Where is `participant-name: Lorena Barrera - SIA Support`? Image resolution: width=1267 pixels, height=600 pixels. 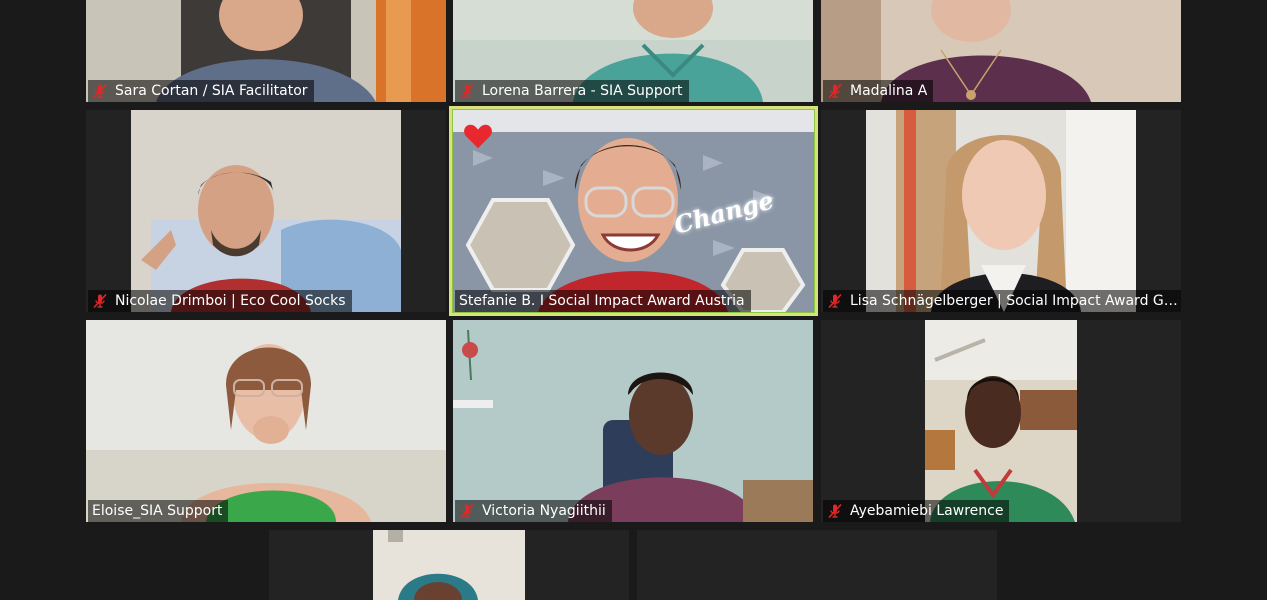
participant-name: Lorena Barrera - SIA Support is located at coordinates (582, 91).